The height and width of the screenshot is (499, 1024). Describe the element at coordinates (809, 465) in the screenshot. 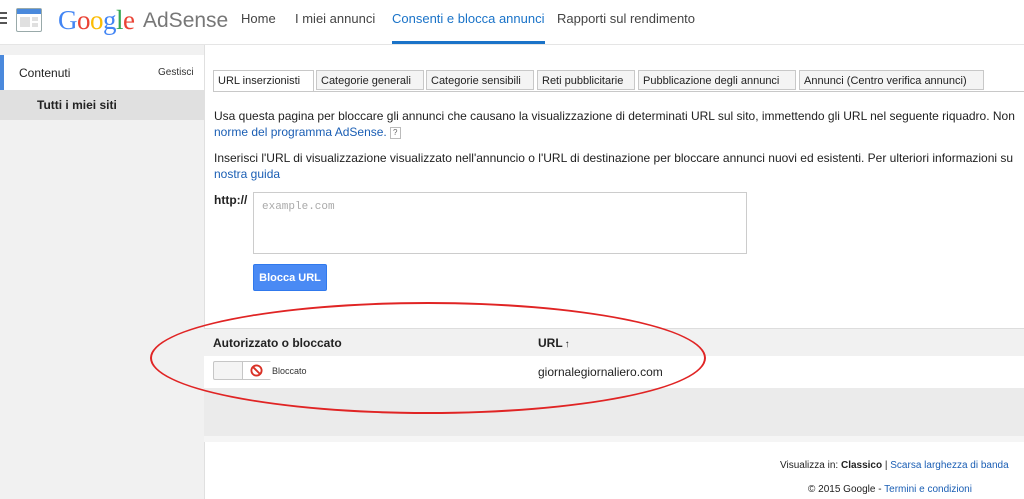

I see `view-in-label: Visualizza in:` at that location.